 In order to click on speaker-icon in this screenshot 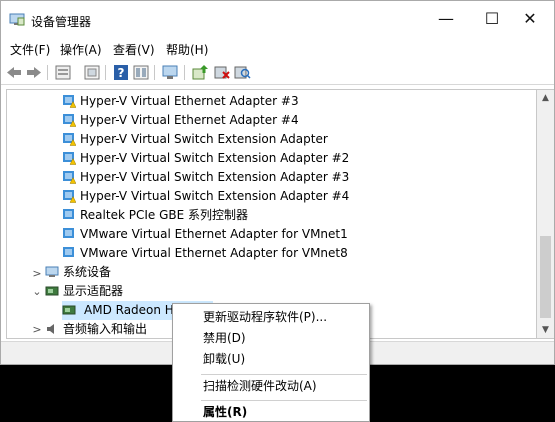, I will do `click(50, 329)`.